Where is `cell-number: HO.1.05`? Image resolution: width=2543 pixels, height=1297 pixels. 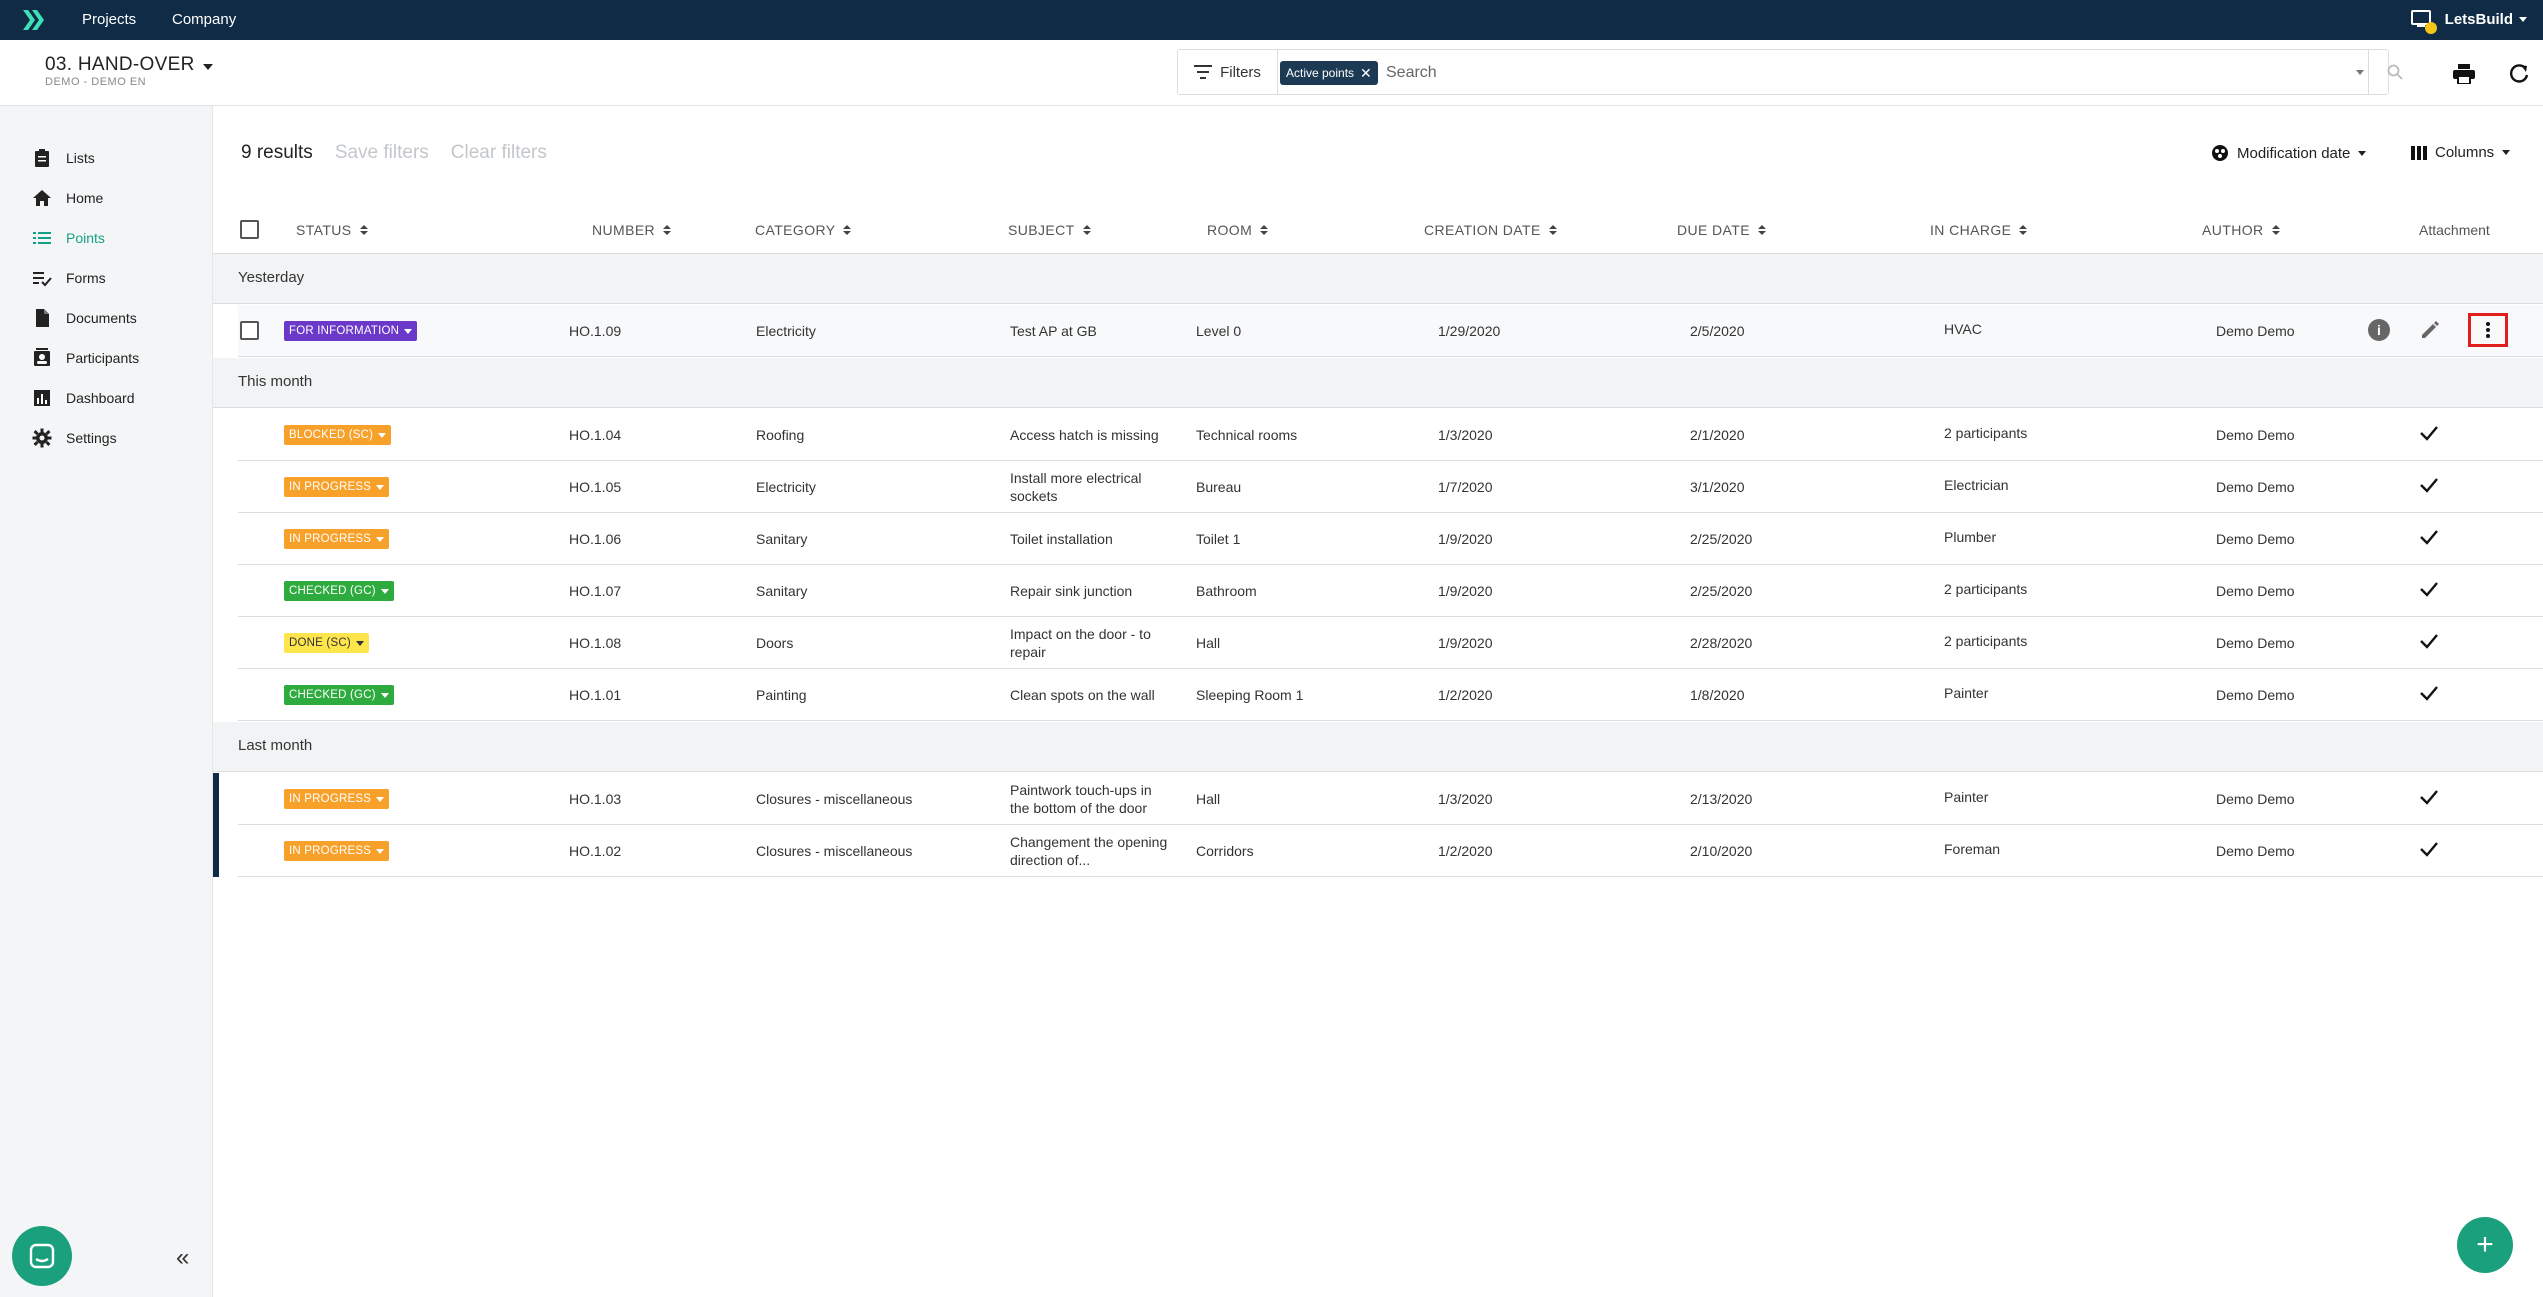
cell-number: HO.1.05 is located at coordinates (595, 487).